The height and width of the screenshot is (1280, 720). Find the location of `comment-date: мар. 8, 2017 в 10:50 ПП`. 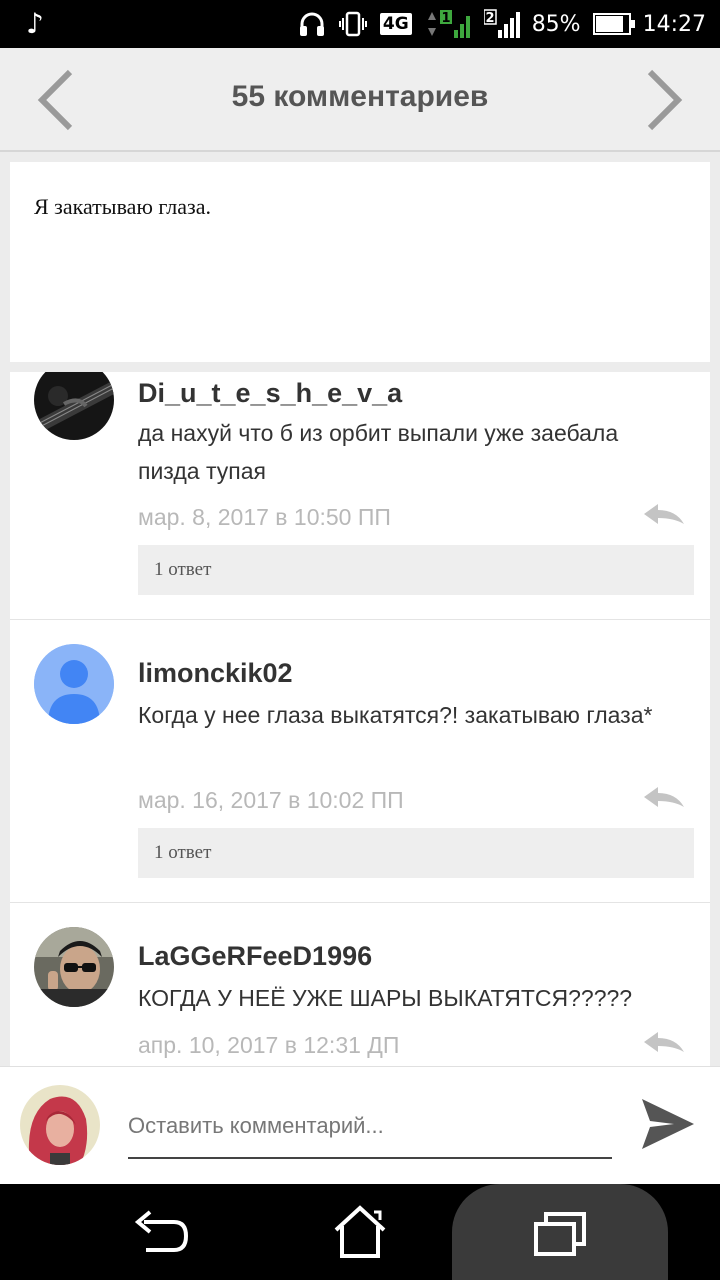

comment-date: мар. 8, 2017 в 10:50 ПП is located at coordinates (264, 517).